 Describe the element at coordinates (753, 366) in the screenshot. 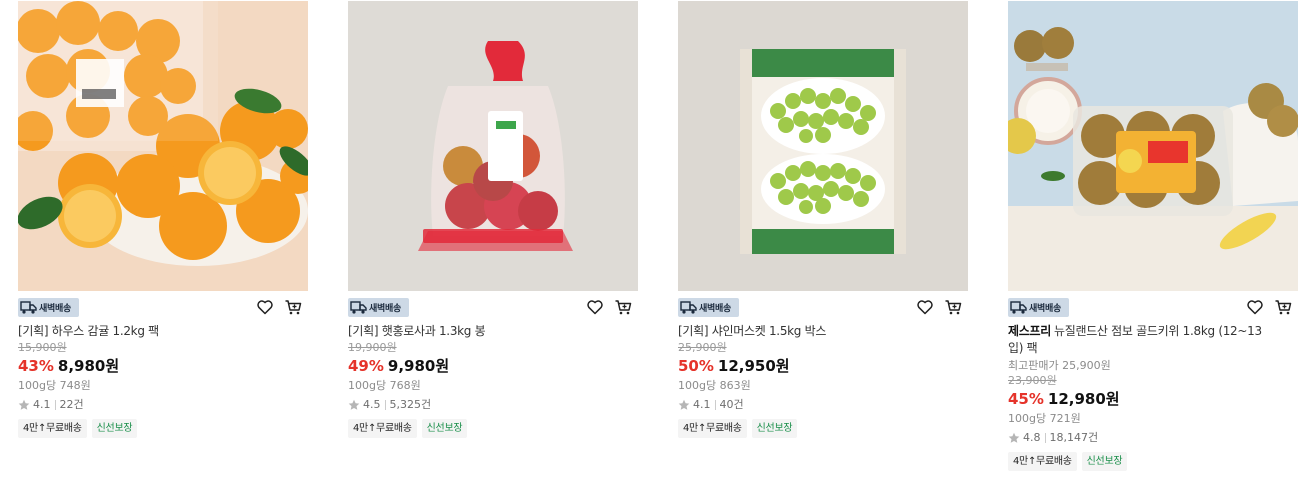

I see `sale-price: 12,950원` at that location.